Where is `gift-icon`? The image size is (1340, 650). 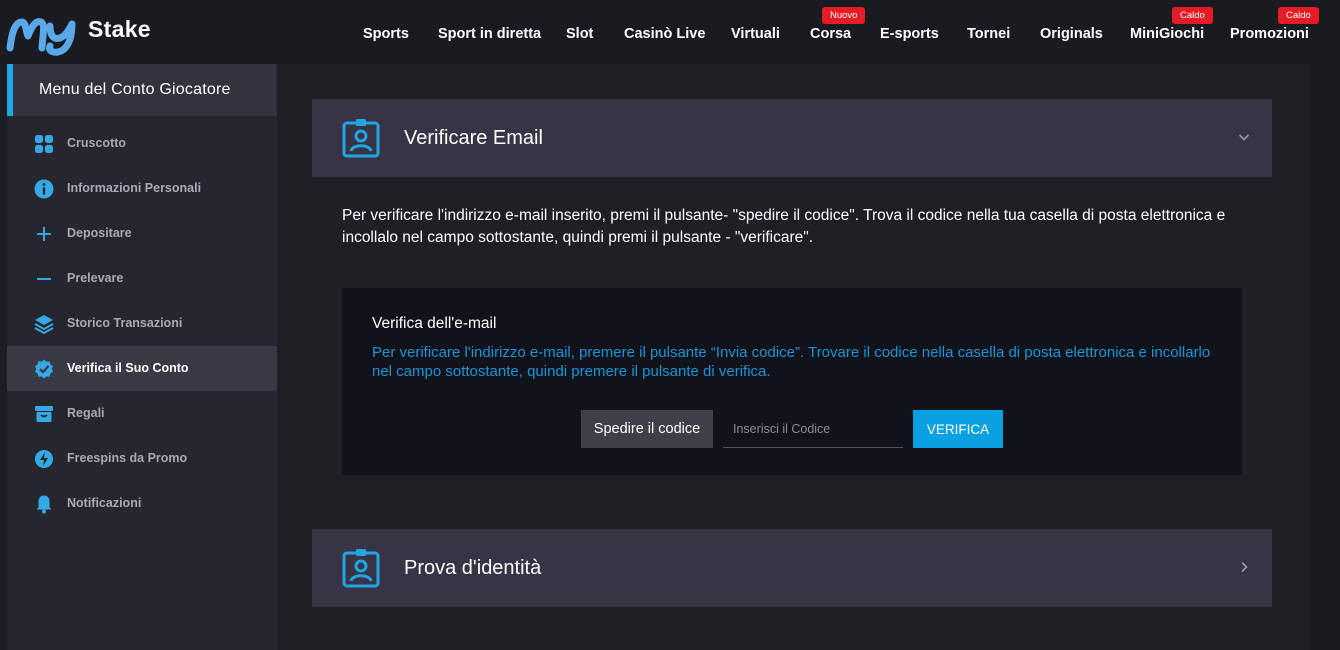 gift-icon is located at coordinates (44, 414).